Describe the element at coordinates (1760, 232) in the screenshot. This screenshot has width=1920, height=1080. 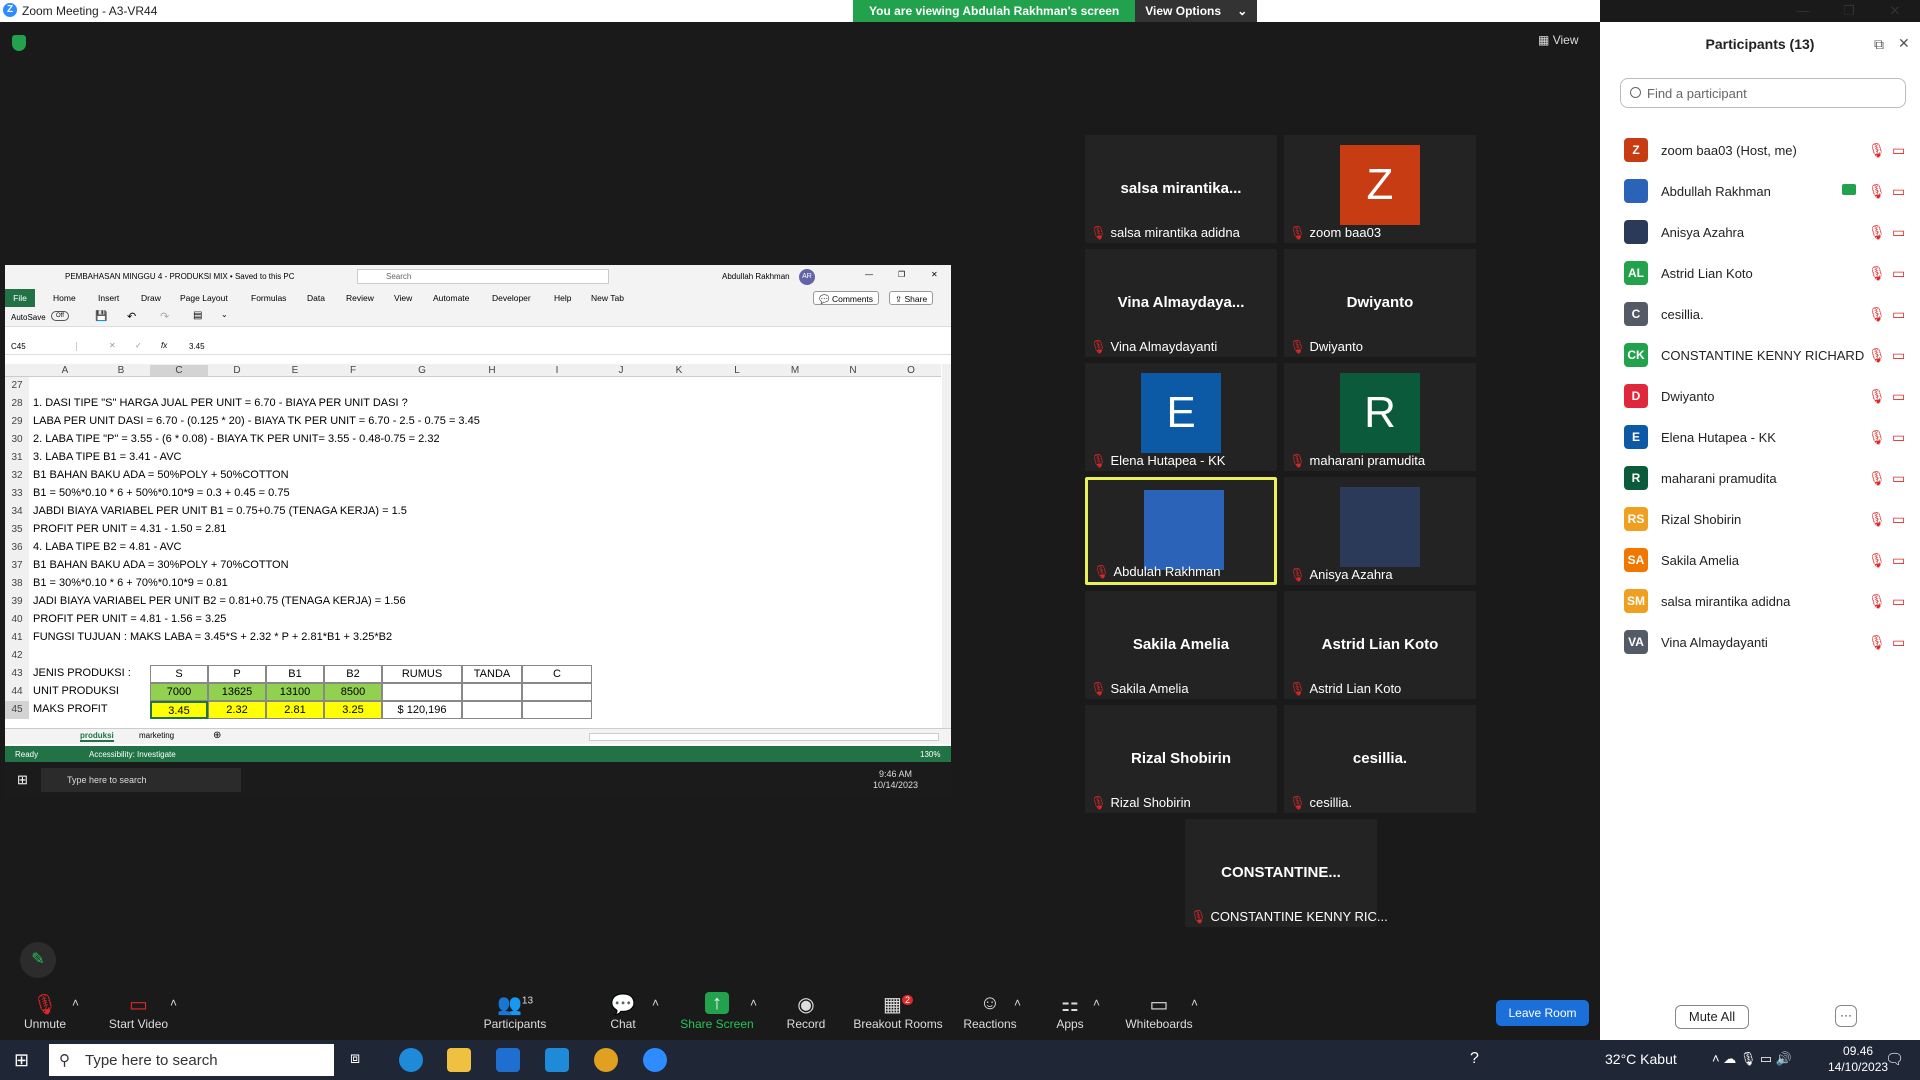
I see `participant-row: Anisya Azahra 🎙 ▭` at that location.